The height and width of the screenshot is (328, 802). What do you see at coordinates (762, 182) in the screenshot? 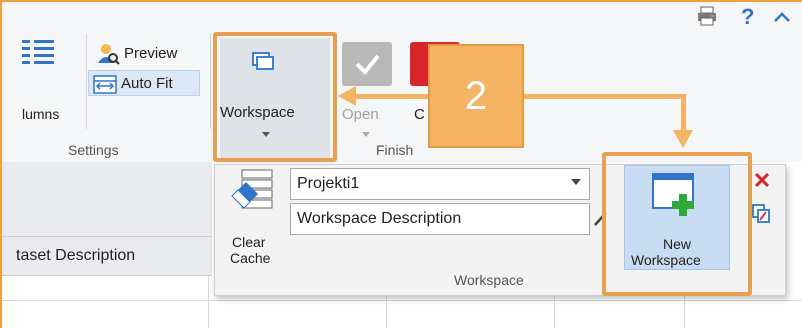
I see `delete-icon` at bounding box center [762, 182].